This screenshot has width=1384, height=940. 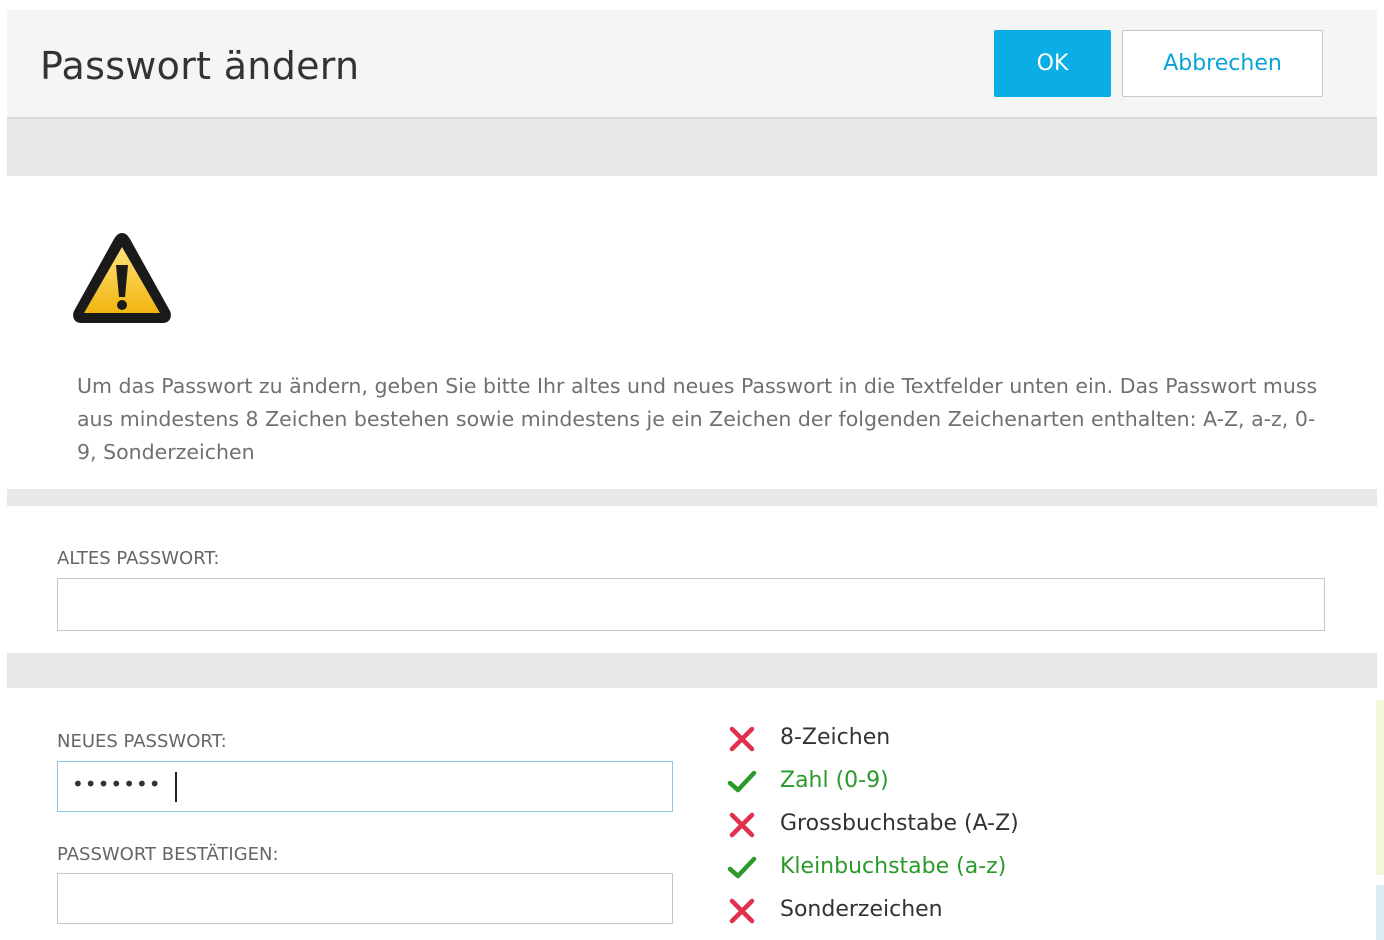 I want to click on rule-label: 8-Zeichen, so click(x=835, y=737).